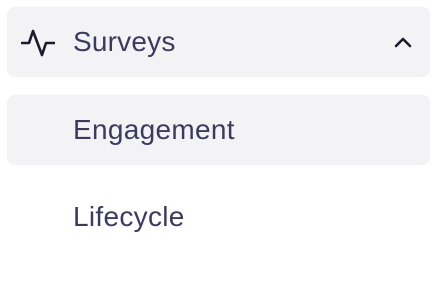  Describe the element at coordinates (403, 42) in the screenshot. I see `chevron-up-icon` at that location.